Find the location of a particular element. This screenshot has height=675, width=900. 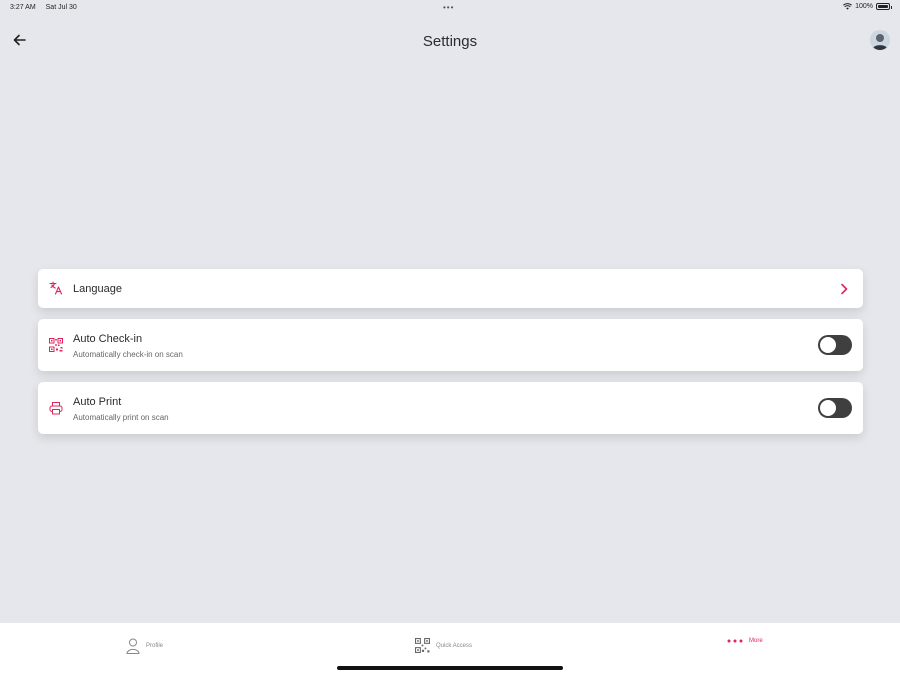

auto-print-toggle is located at coordinates (835, 408).